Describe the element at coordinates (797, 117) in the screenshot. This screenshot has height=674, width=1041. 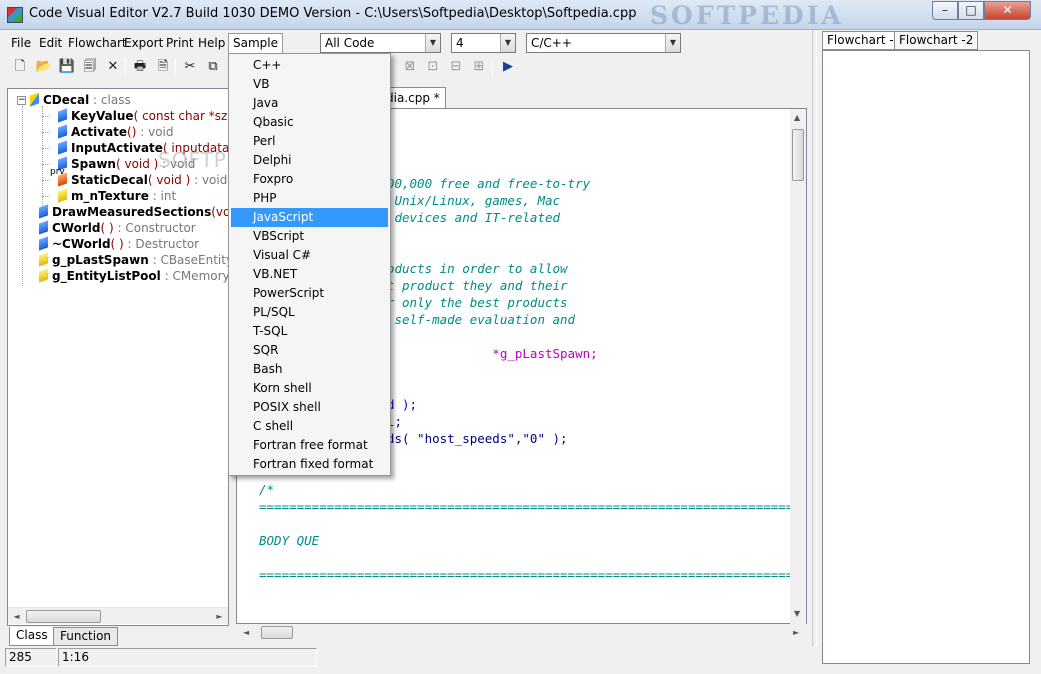
I see `scroll-up-icon: ▲` at that location.